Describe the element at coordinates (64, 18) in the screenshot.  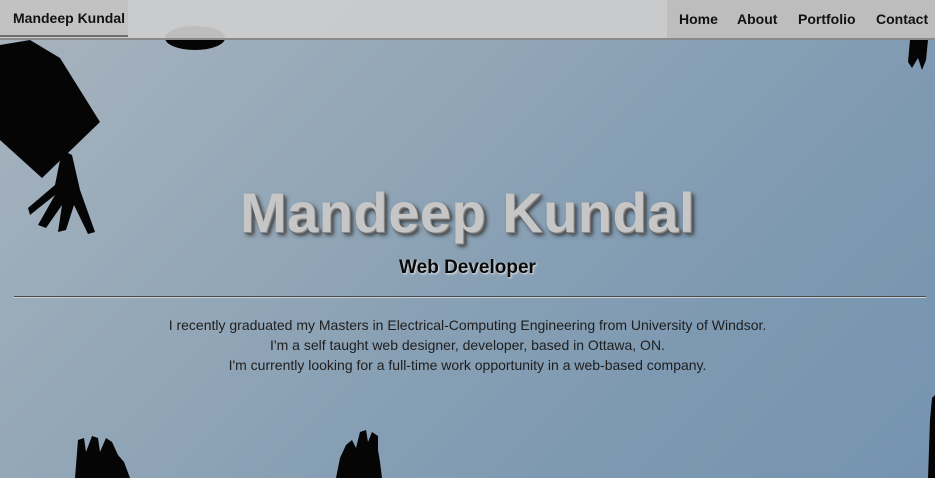
I see `brand-link: Mandeep Kundal` at that location.